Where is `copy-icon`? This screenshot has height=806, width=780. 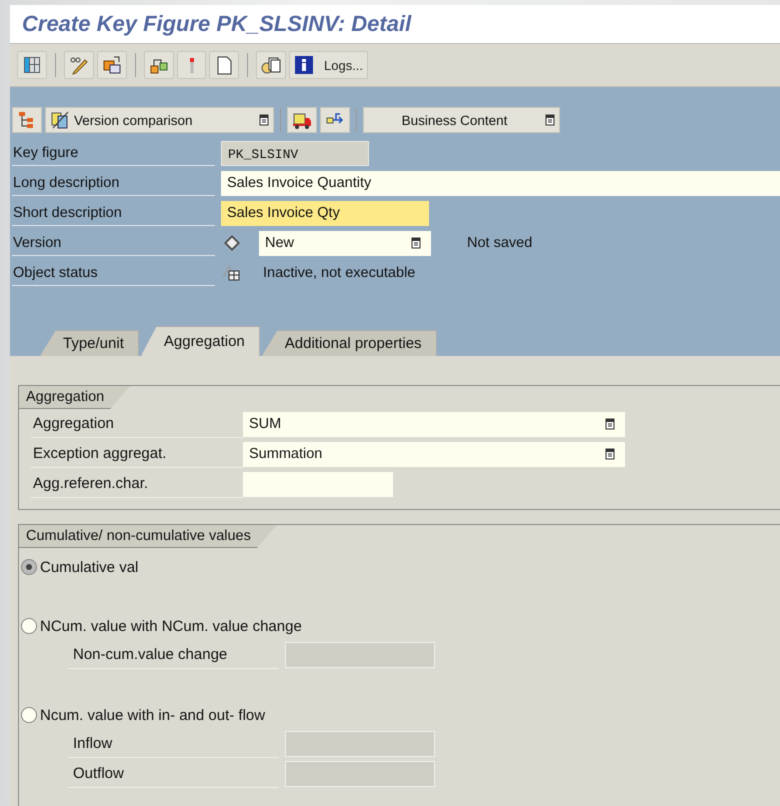
copy-icon is located at coordinates (271, 65).